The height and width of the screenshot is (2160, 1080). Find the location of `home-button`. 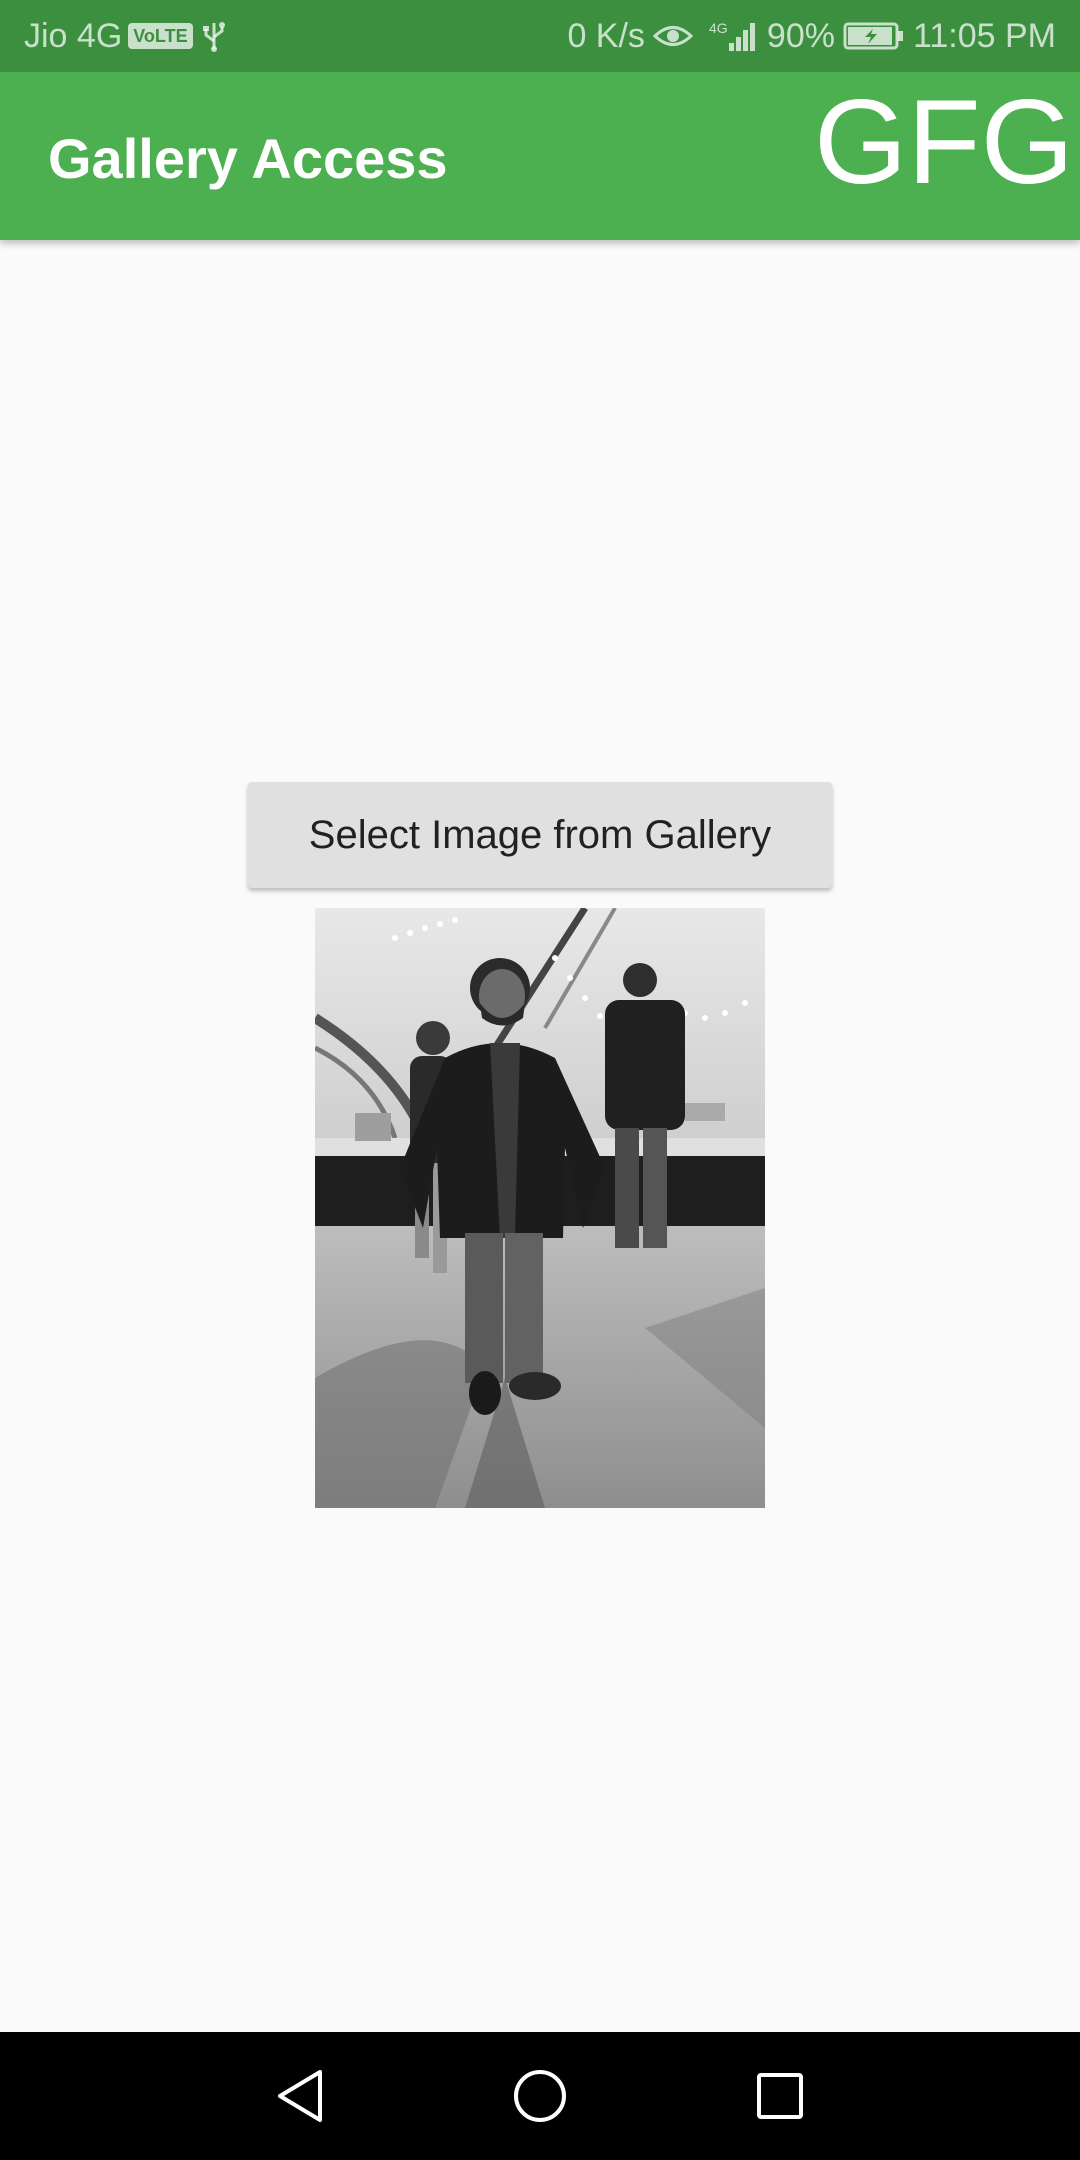

home-button is located at coordinates (540, 2096).